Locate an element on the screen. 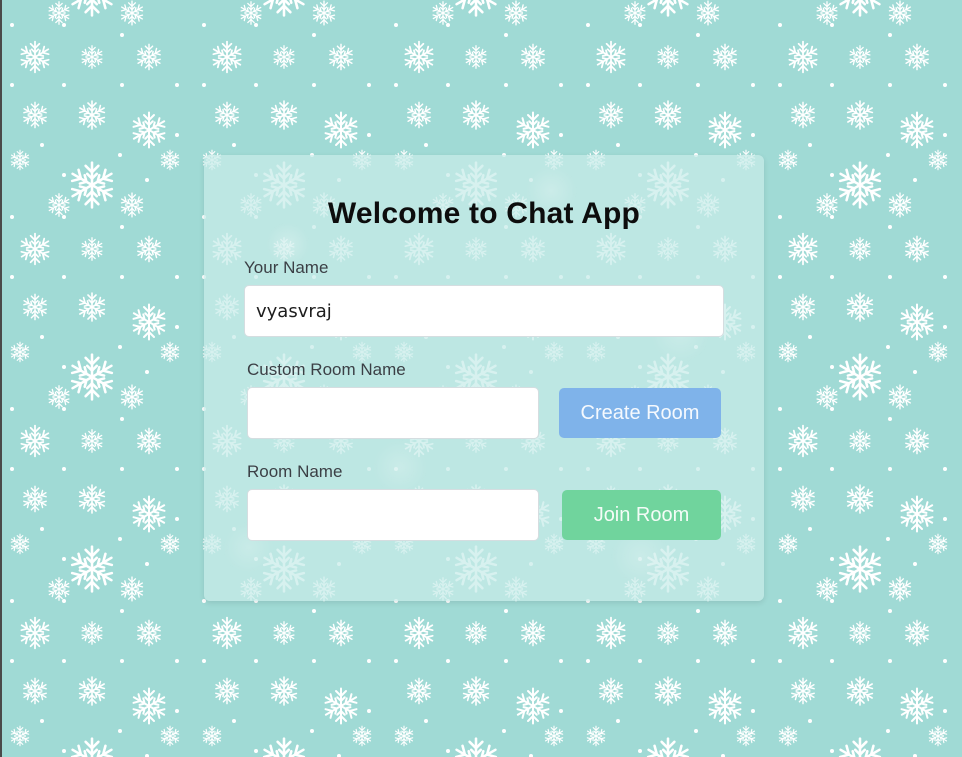  custom-room-name-input is located at coordinates (393, 413).